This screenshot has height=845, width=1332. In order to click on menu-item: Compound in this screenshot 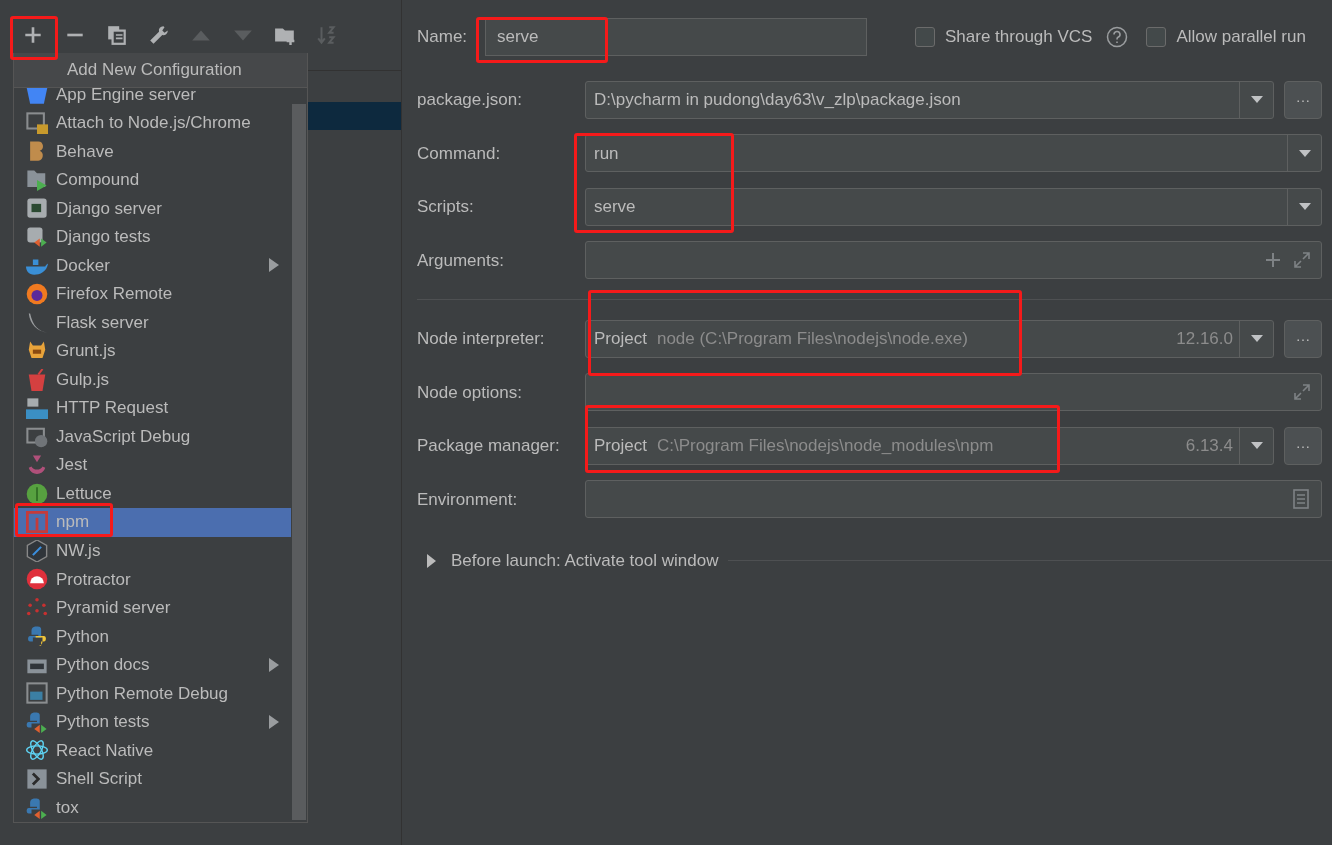, I will do `click(152, 180)`.